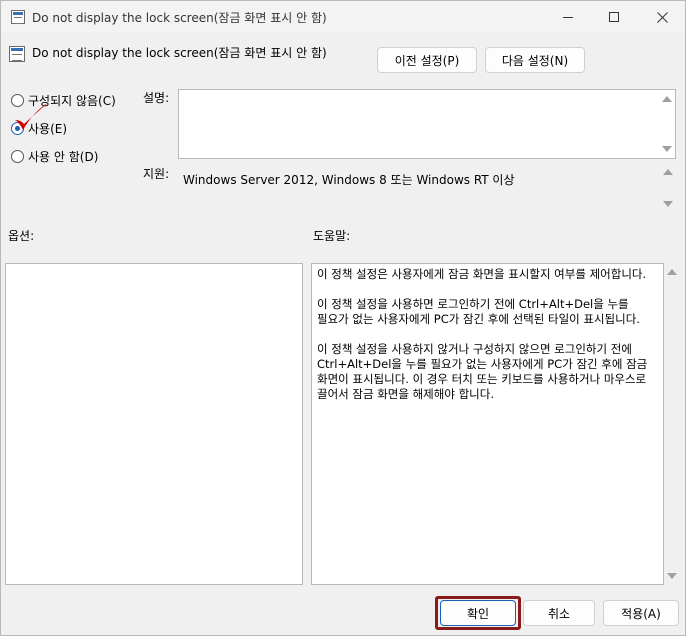  I want to click on description-label: 설명:, so click(156, 98).